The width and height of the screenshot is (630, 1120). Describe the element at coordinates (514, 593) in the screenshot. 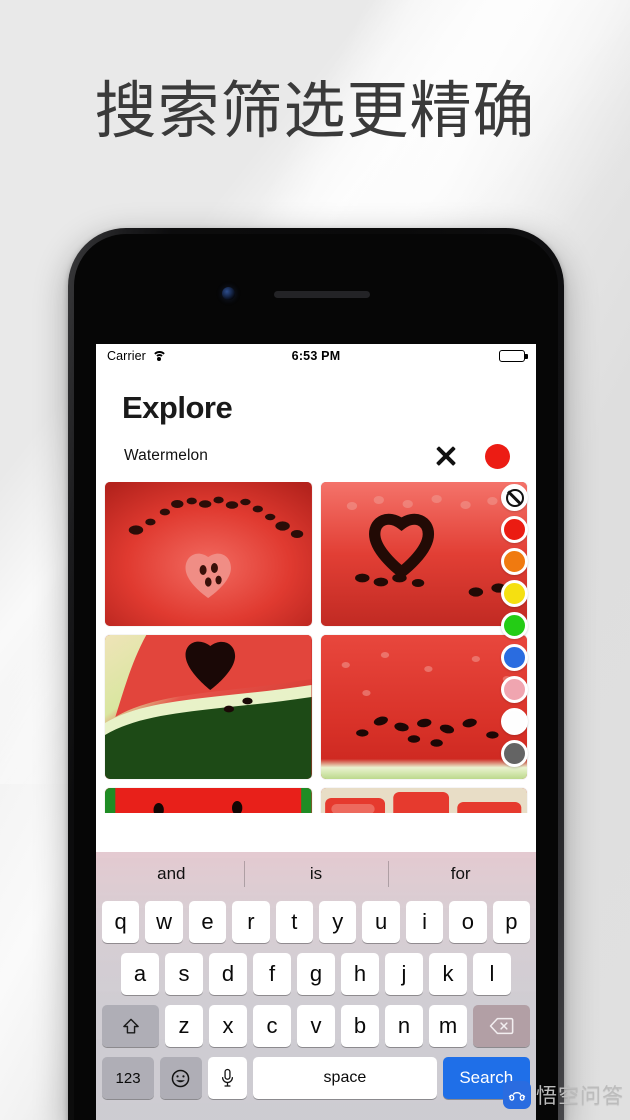

I see `color-swatch-yellow` at that location.